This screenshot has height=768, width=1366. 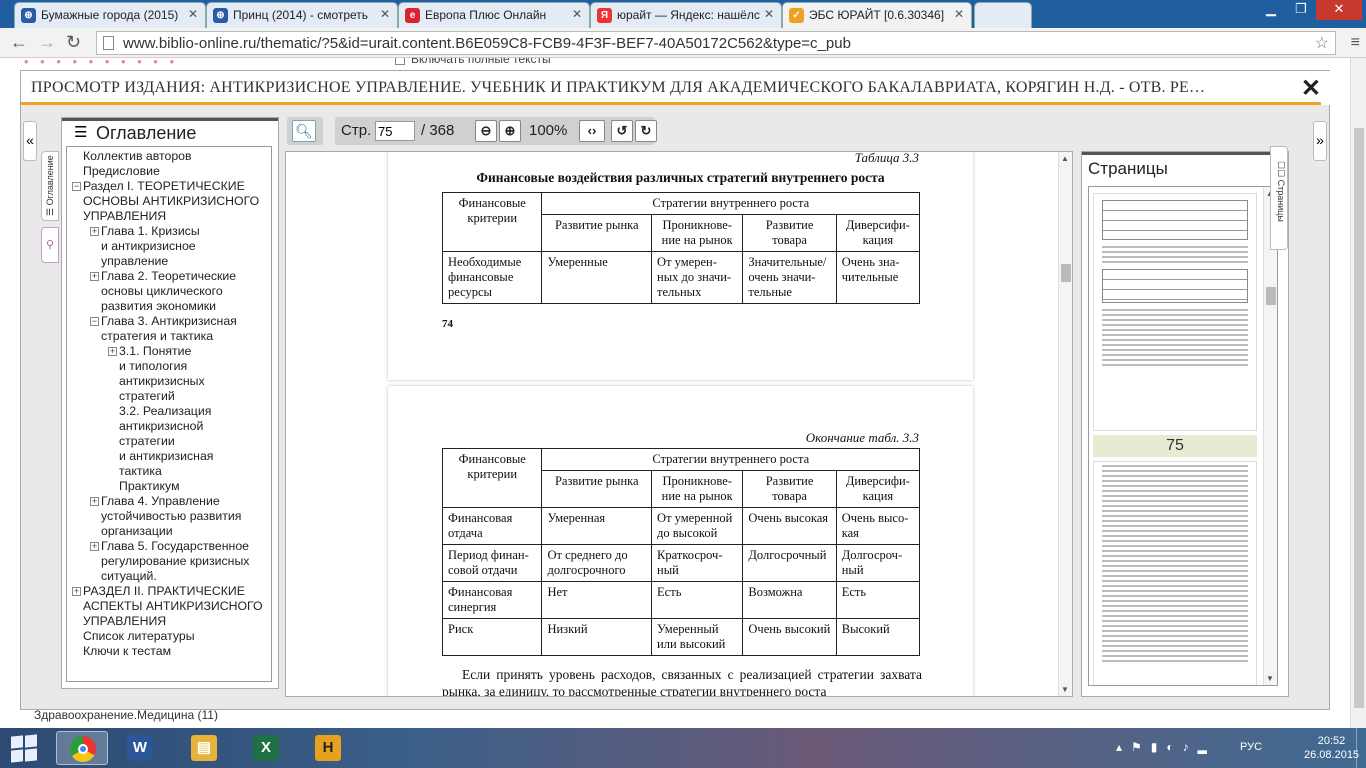 What do you see at coordinates (1166, 747) in the screenshot?
I see `tray-icons: ▴⚑▮◐♪▂` at bounding box center [1166, 747].